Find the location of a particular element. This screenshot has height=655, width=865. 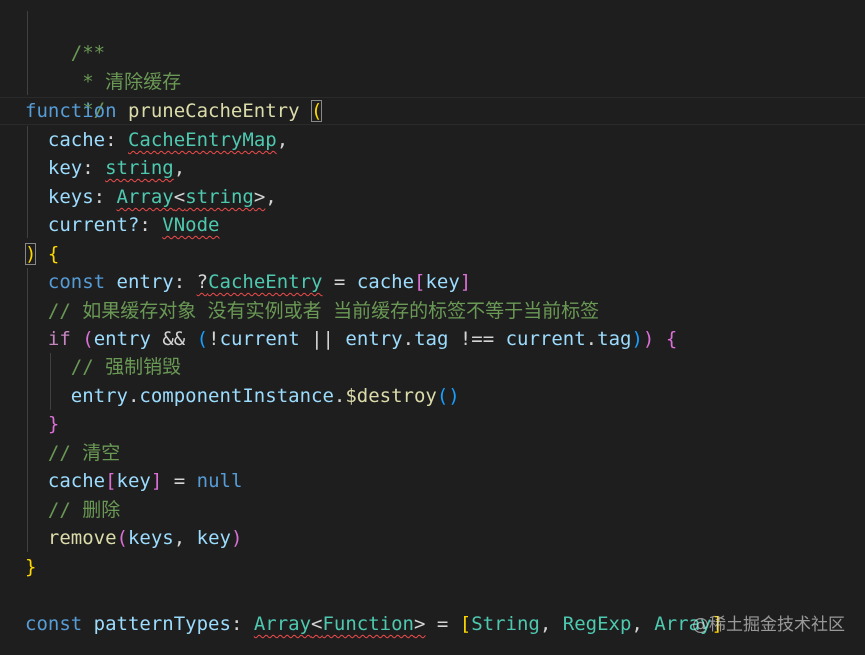

code-line-14: entry.componentInstance.$destroy() is located at coordinates (242, 396).